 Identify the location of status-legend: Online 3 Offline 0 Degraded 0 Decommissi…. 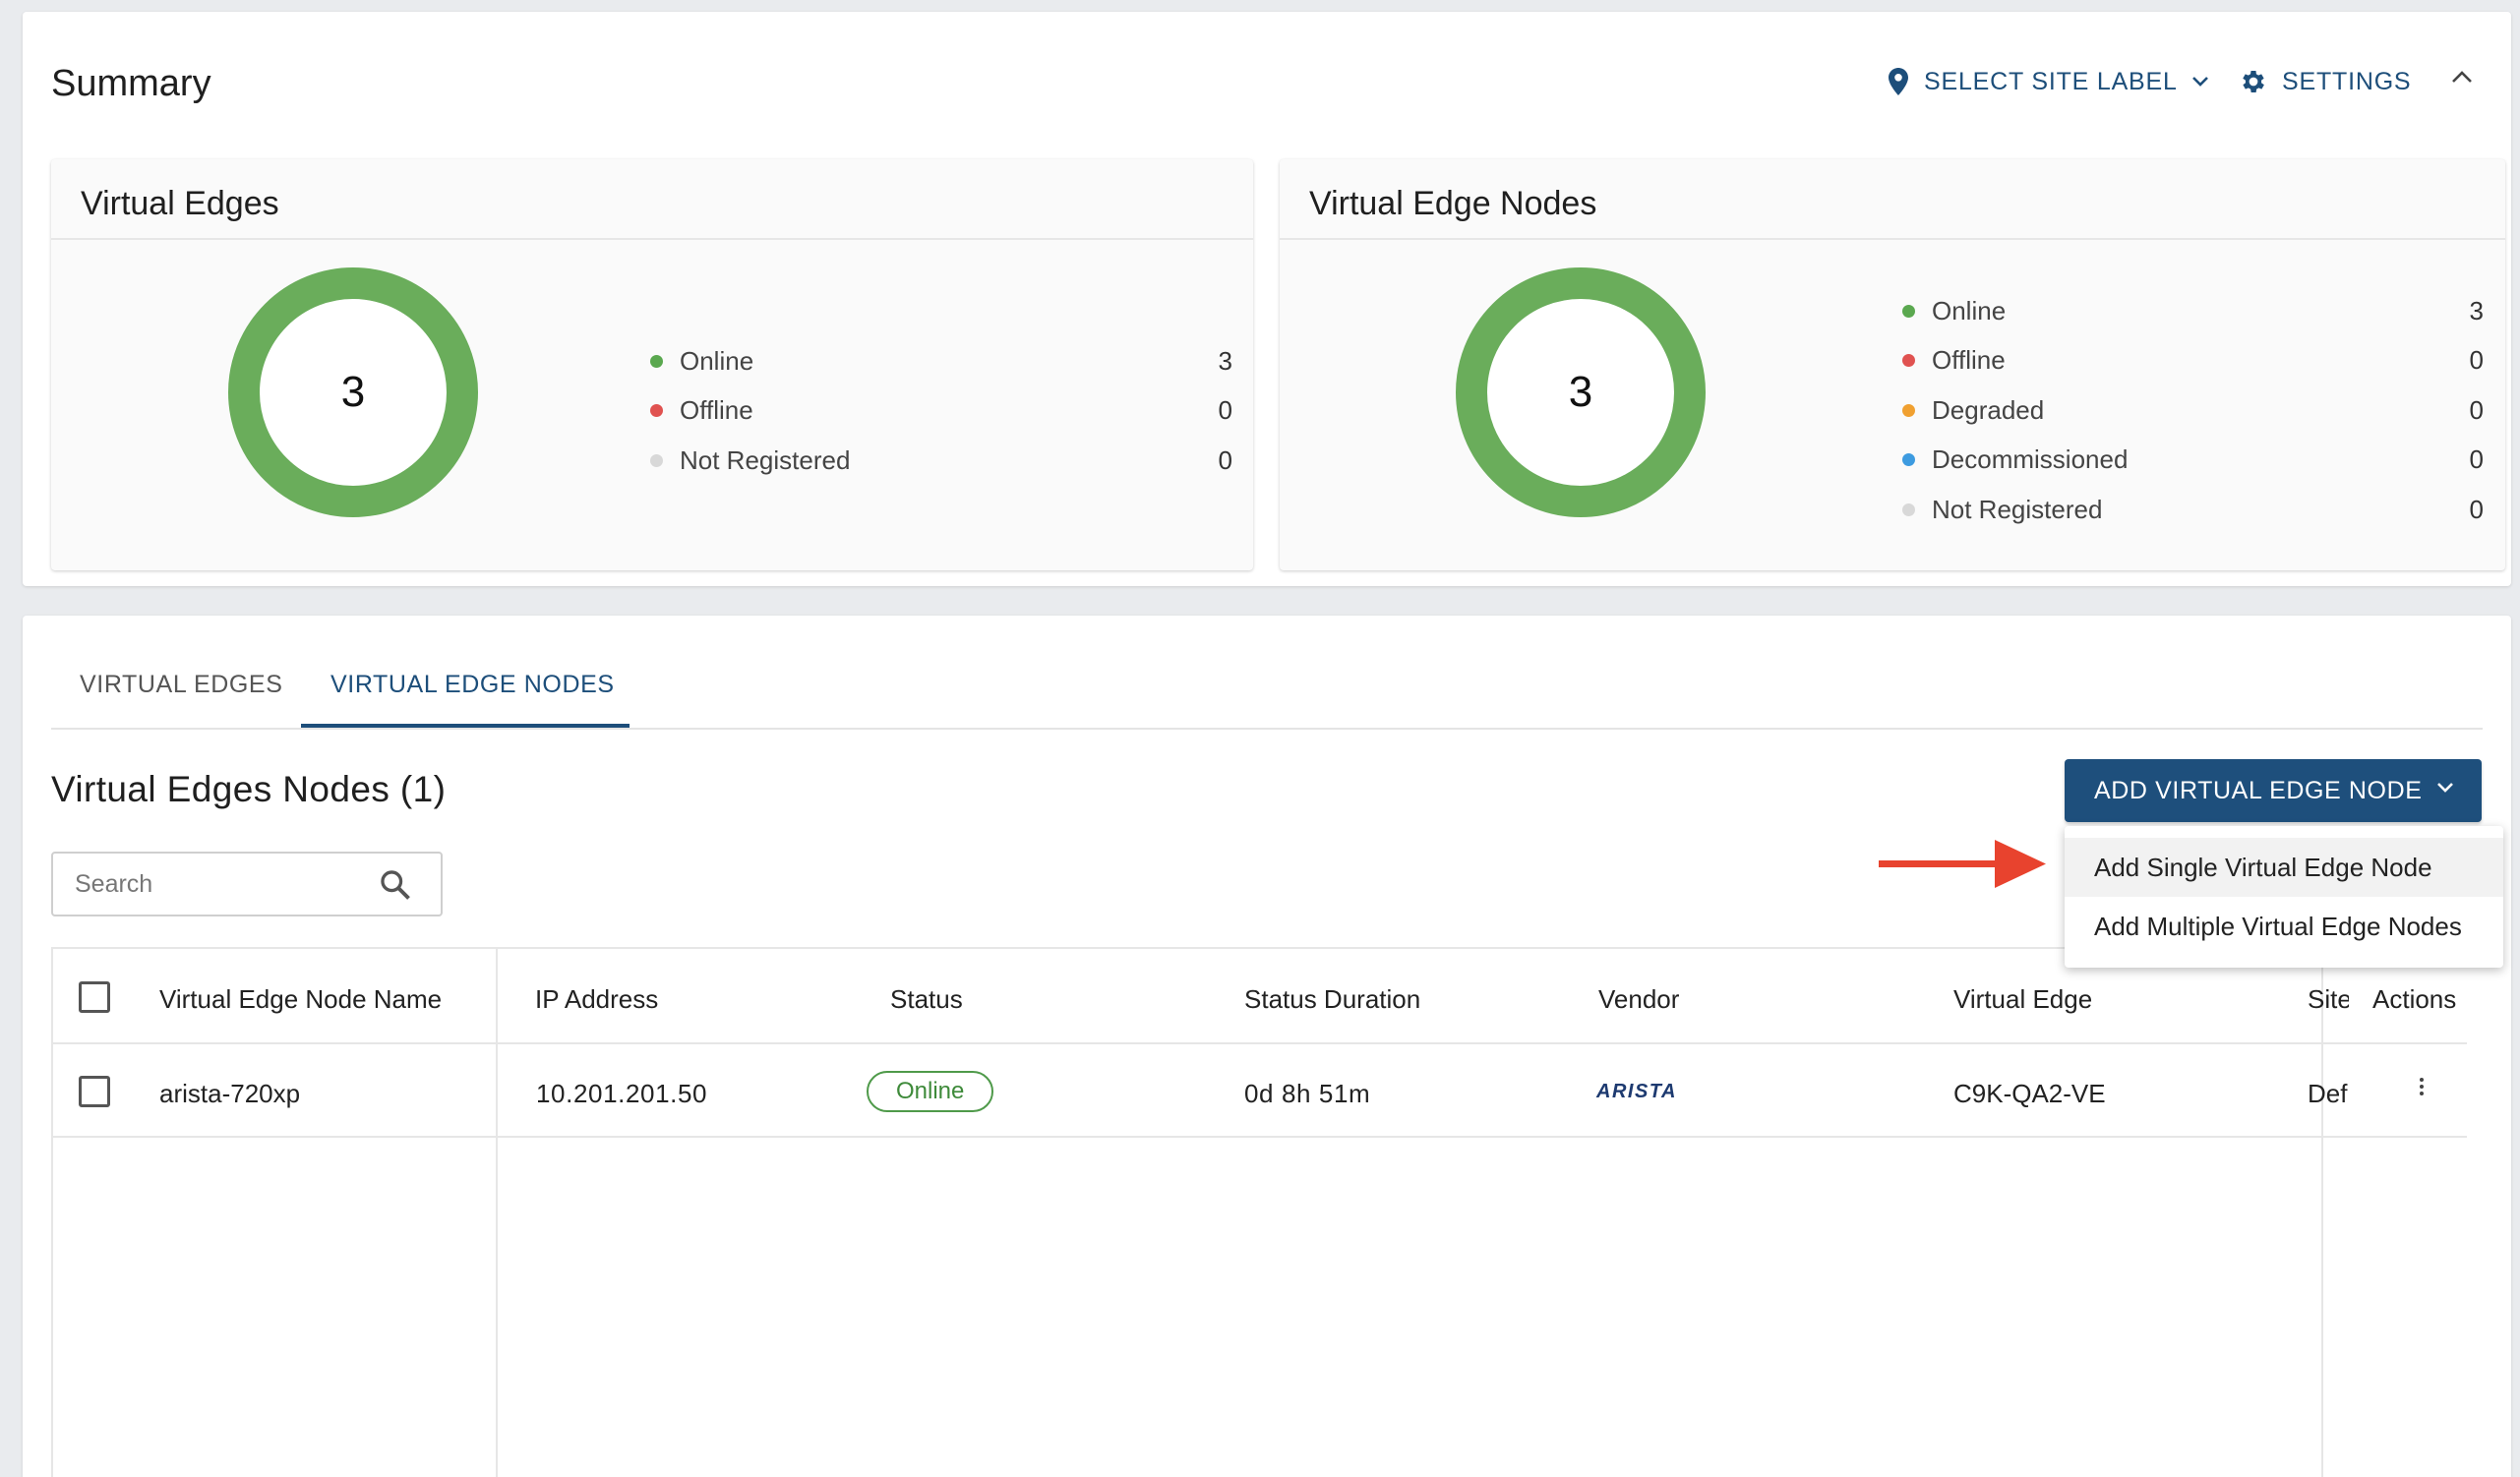
(2193, 410).